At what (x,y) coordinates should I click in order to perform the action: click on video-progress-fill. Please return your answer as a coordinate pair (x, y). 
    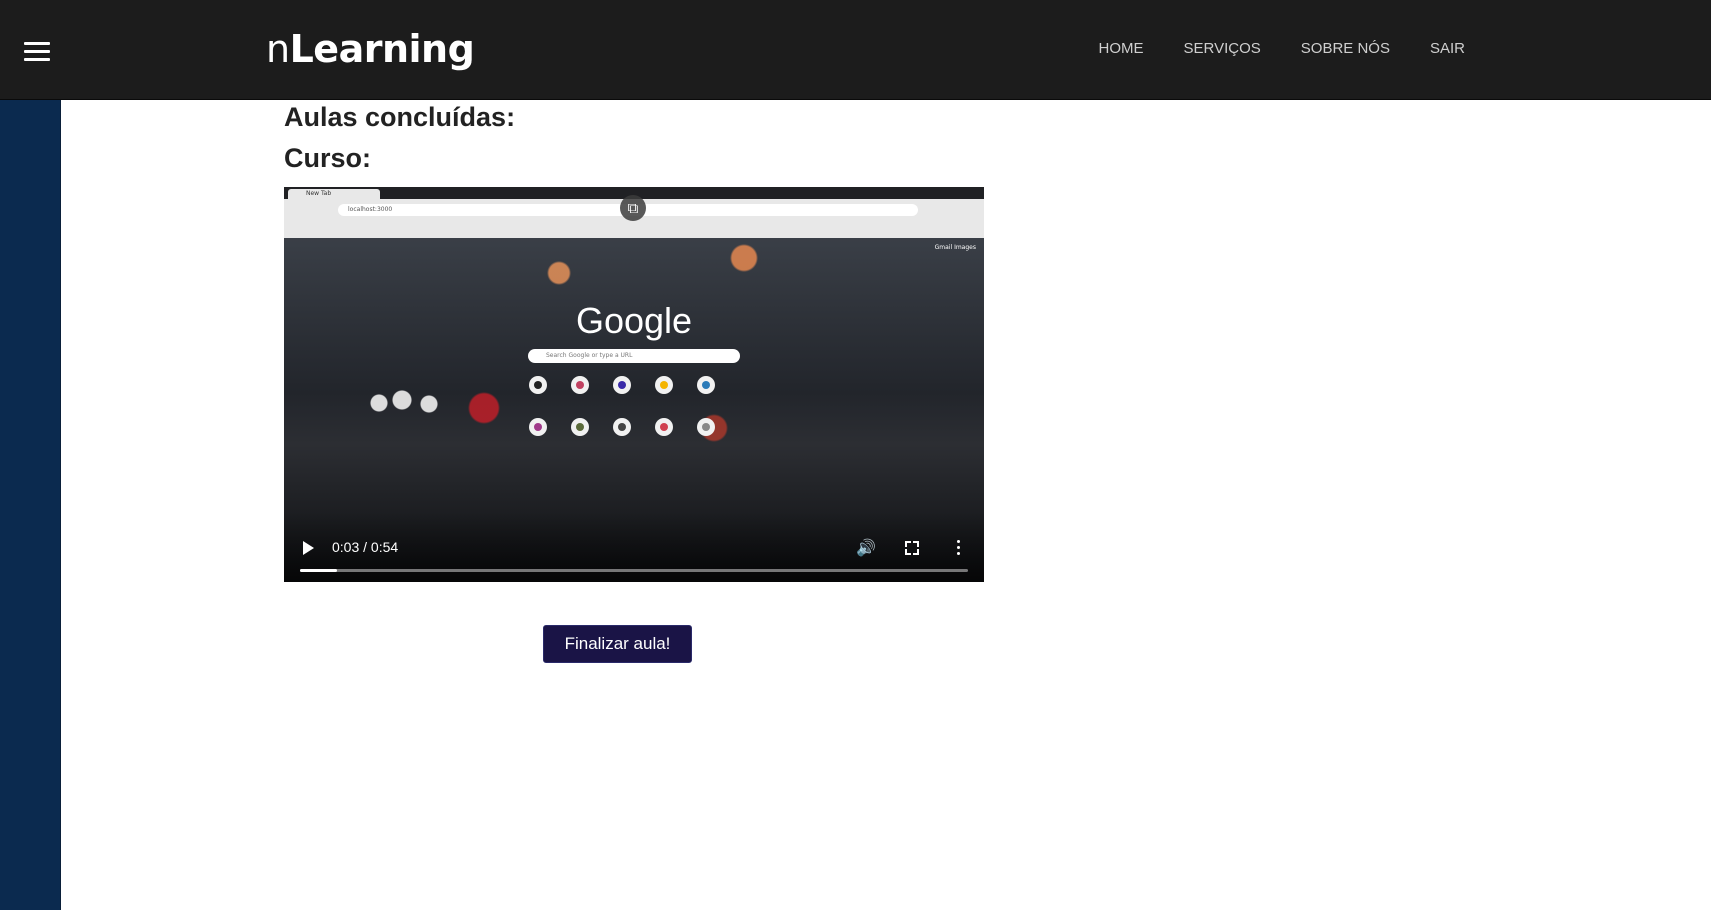
    Looking at the image, I should click on (319, 570).